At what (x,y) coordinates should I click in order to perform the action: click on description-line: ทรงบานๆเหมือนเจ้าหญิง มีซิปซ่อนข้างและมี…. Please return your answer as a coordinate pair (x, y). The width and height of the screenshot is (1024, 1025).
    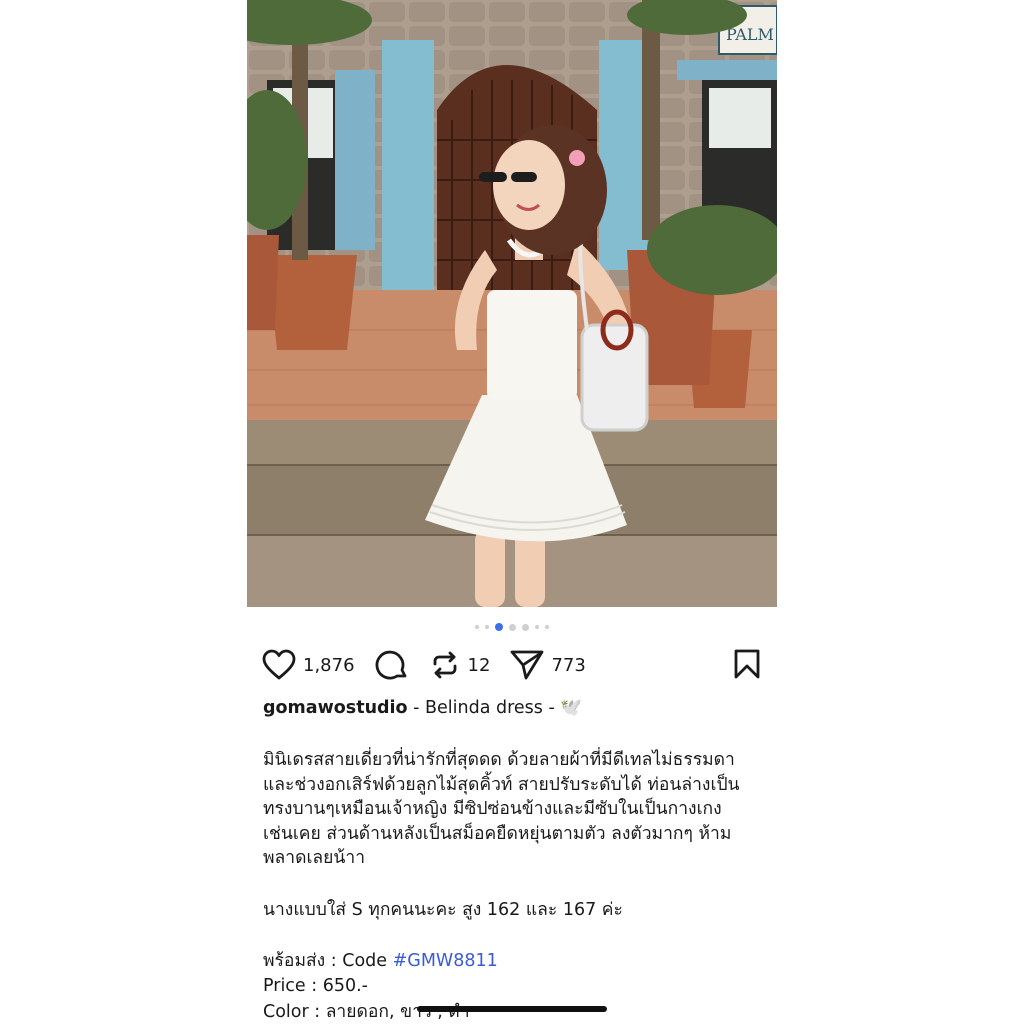
    Looking at the image, I should click on (492, 809).